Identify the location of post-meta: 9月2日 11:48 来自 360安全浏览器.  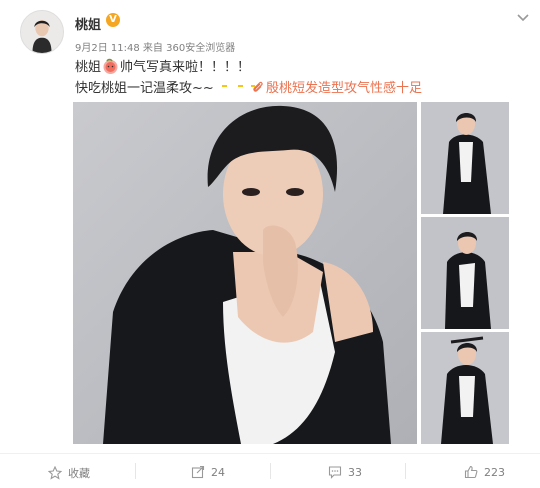
(155, 46).